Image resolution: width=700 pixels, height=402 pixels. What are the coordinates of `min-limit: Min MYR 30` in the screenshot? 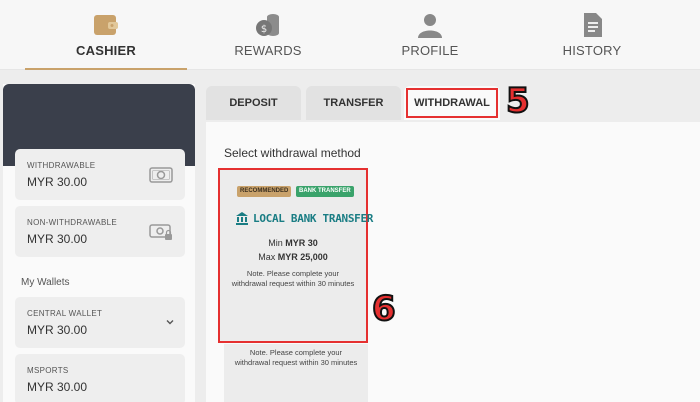 It's located at (293, 243).